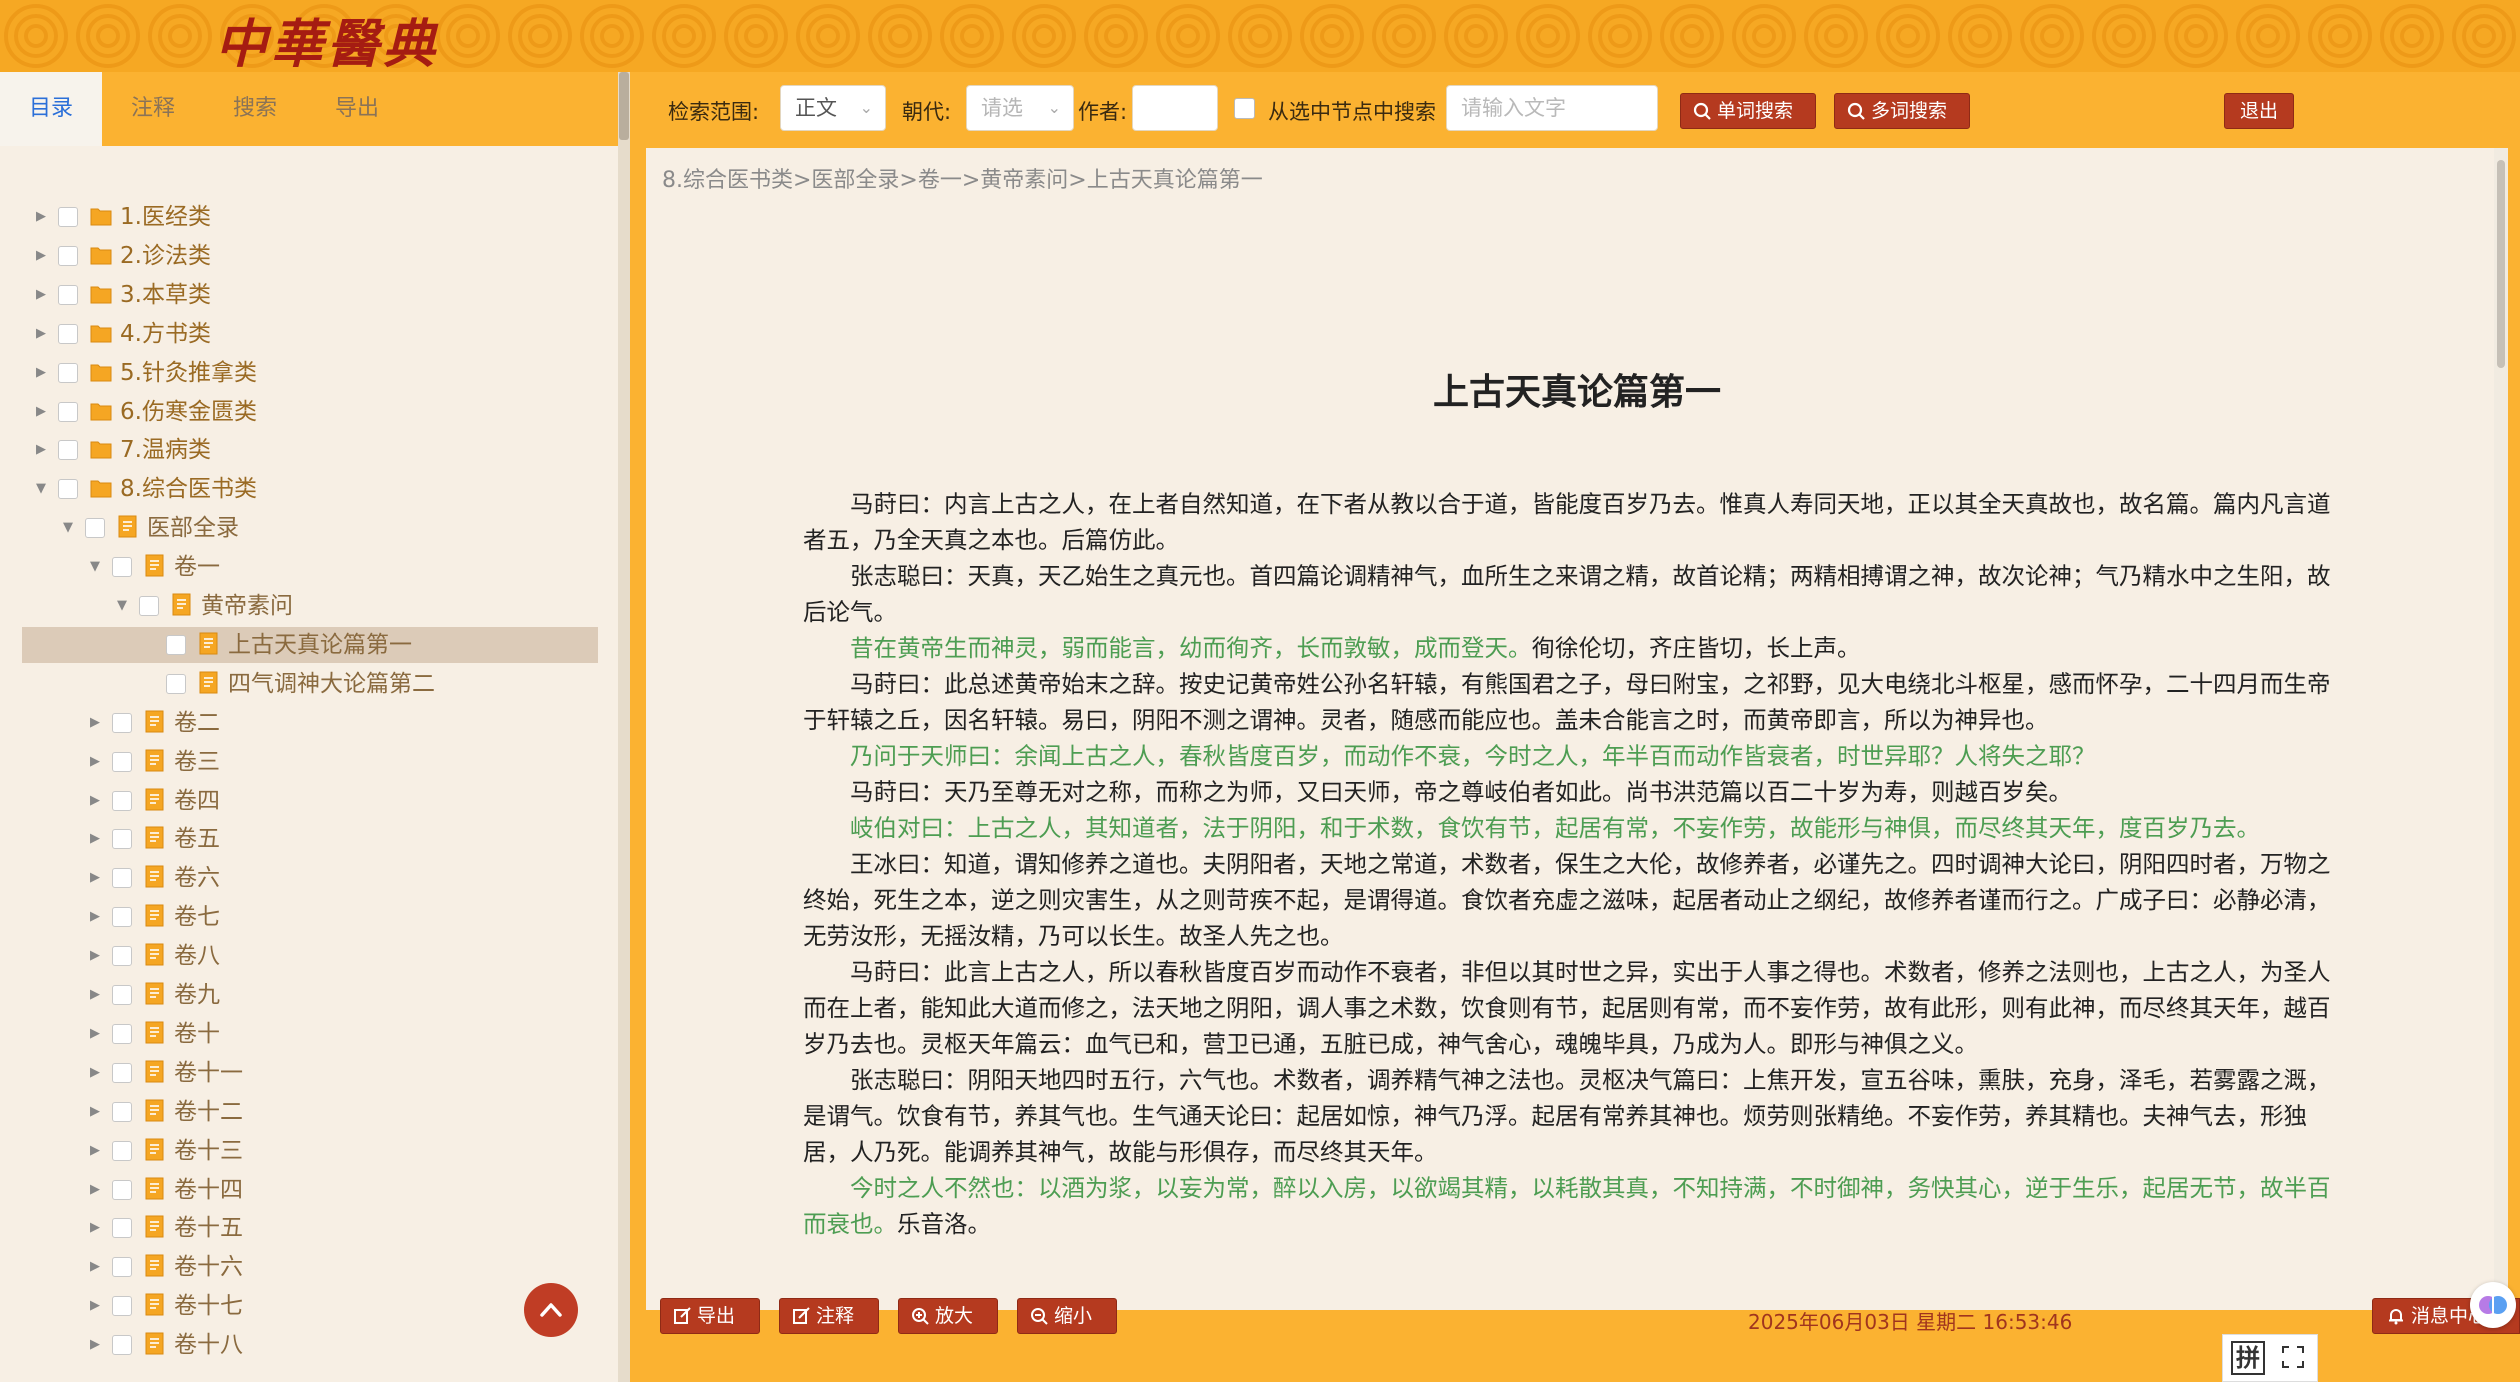 The height and width of the screenshot is (1382, 2520). What do you see at coordinates (1175, 108) in the screenshot?
I see `author-input` at bounding box center [1175, 108].